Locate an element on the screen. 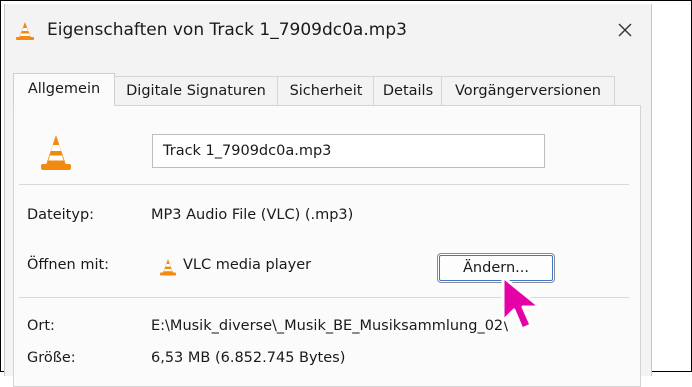 Image resolution: width=692 pixels, height=387 pixels. file-name-field: Track 1_7909dc0a.mp3 is located at coordinates (348, 151).